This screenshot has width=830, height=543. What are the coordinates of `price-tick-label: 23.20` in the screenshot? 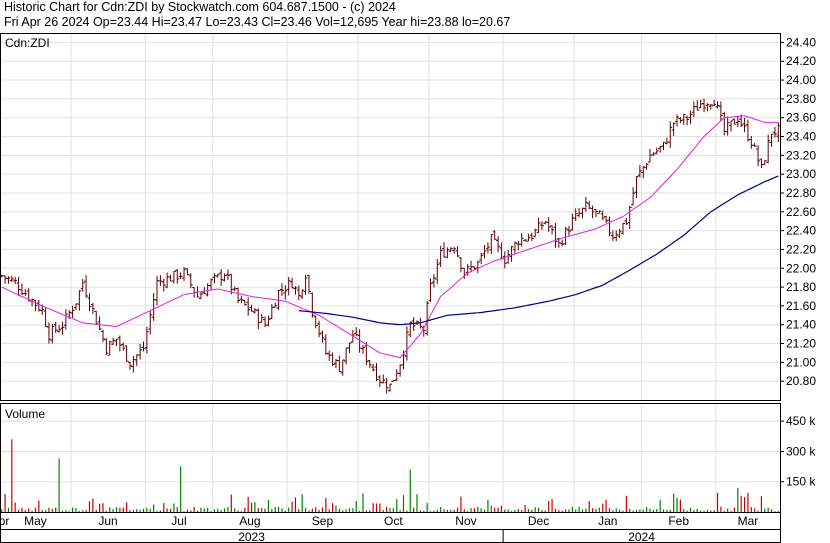 It's located at (801, 155).